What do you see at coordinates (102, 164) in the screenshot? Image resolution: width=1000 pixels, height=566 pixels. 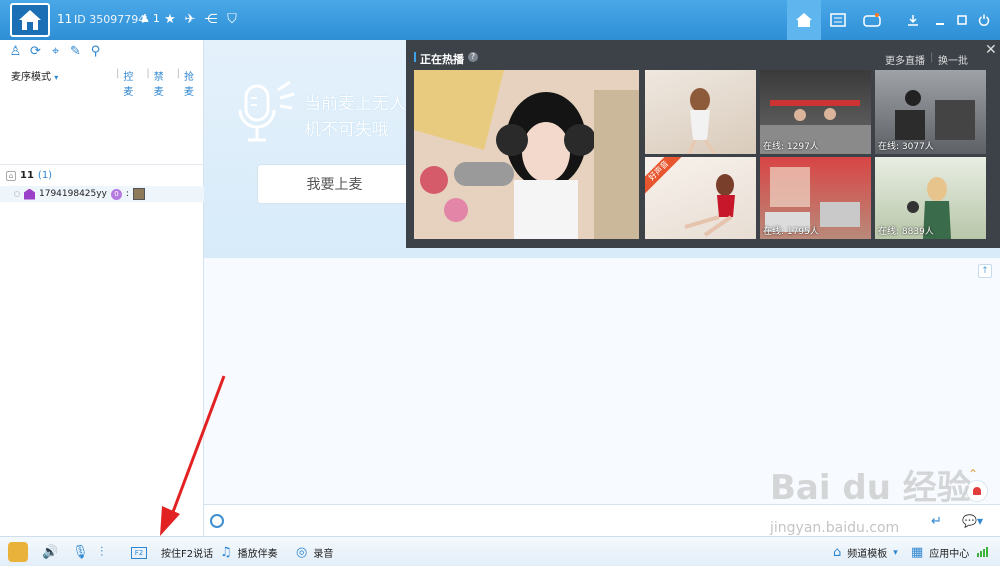 I see `divider` at bounding box center [102, 164].